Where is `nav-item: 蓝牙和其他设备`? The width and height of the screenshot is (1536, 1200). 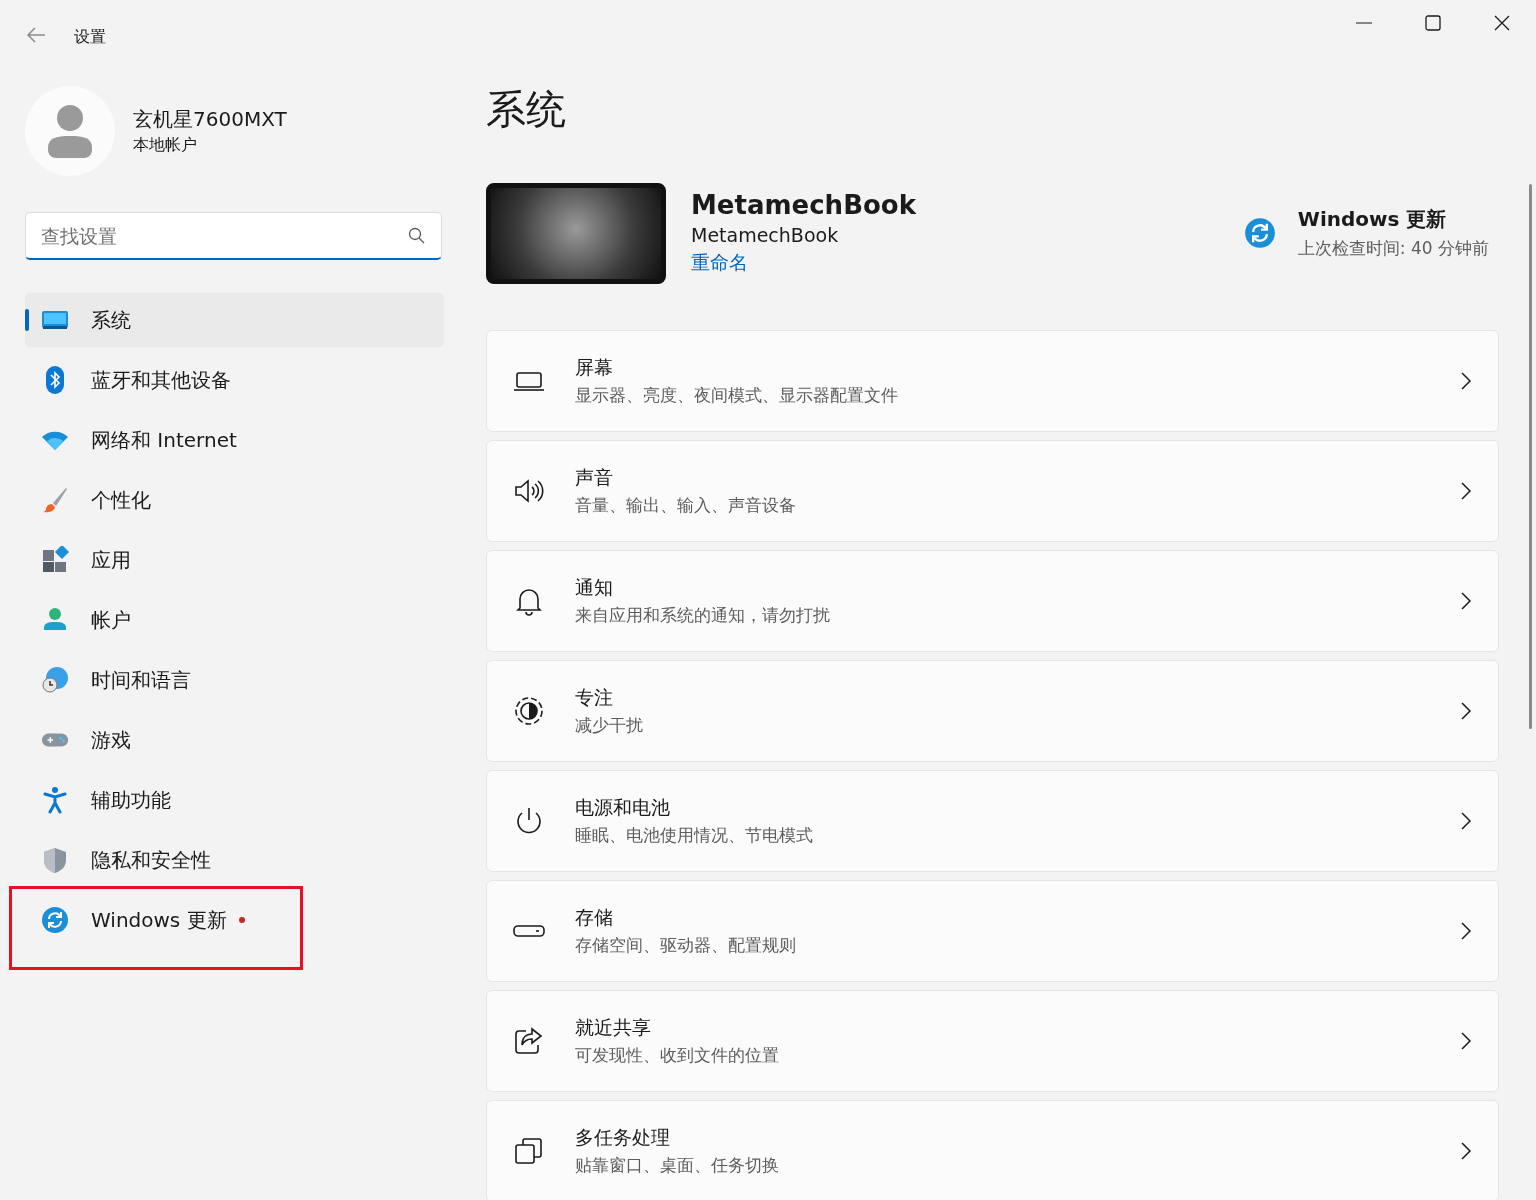 nav-item: 蓝牙和其他设备 is located at coordinates (234, 380).